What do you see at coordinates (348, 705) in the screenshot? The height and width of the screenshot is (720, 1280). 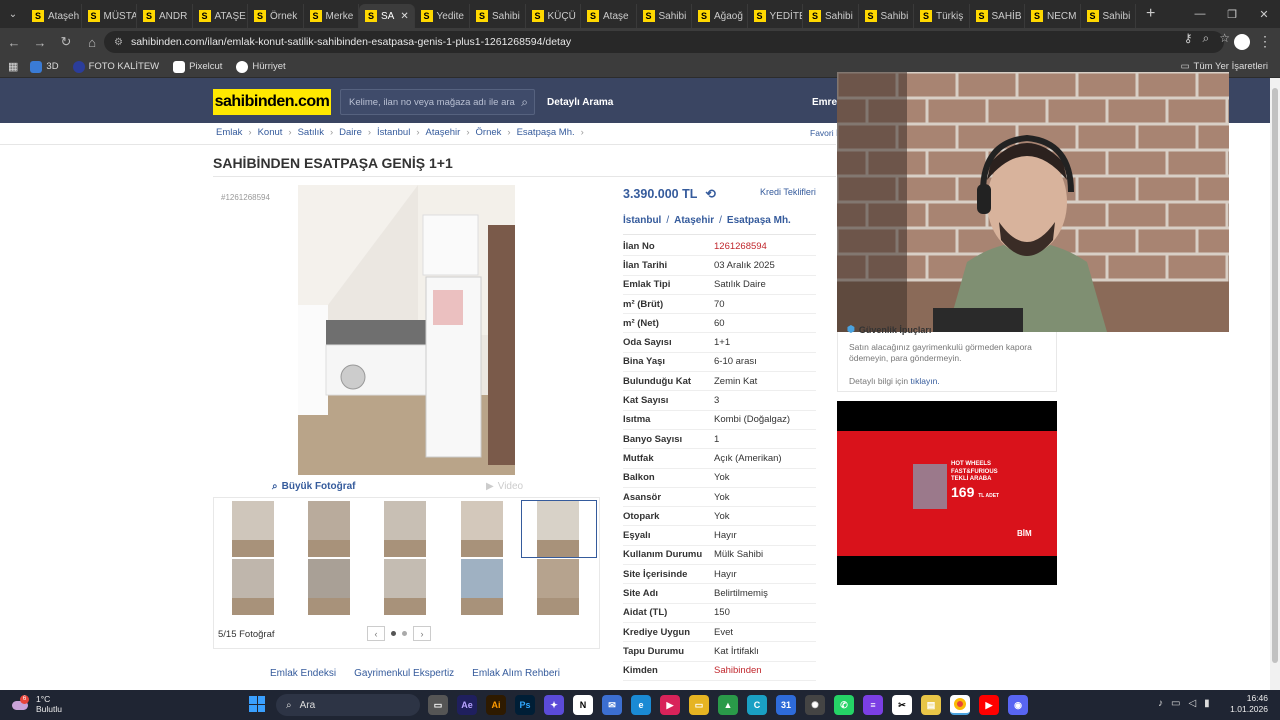 I see `taskbar-search: ⌕ Ara` at bounding box center [348, 705].